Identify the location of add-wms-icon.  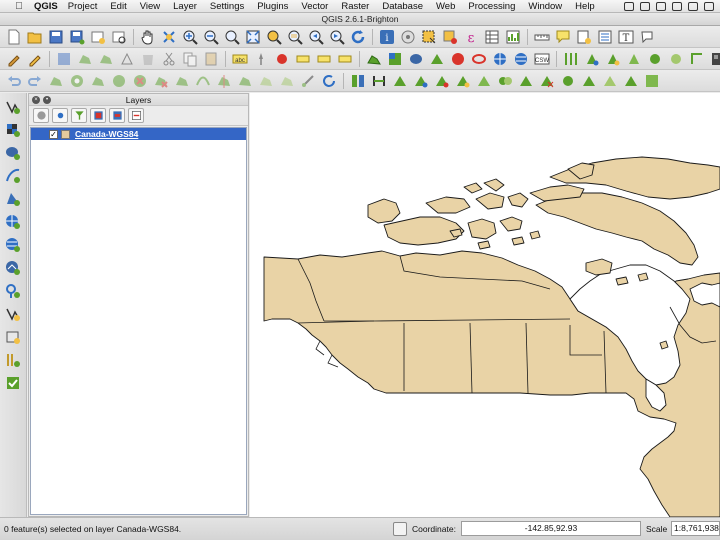
(499, 59).